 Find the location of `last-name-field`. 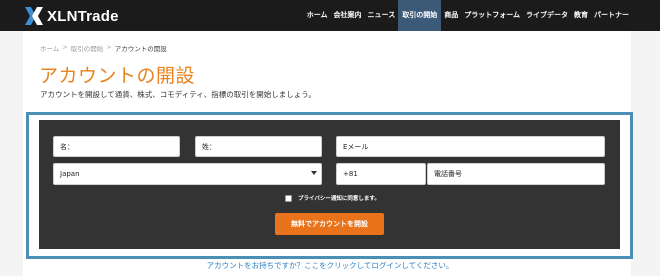

last-name-field is located at coordinates (258, 146).